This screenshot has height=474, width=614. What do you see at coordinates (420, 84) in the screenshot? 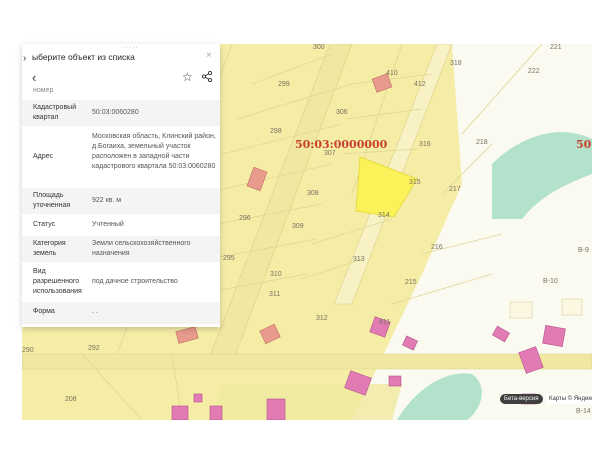
I see `plot-number: 412` at bounding box center [420, 84].